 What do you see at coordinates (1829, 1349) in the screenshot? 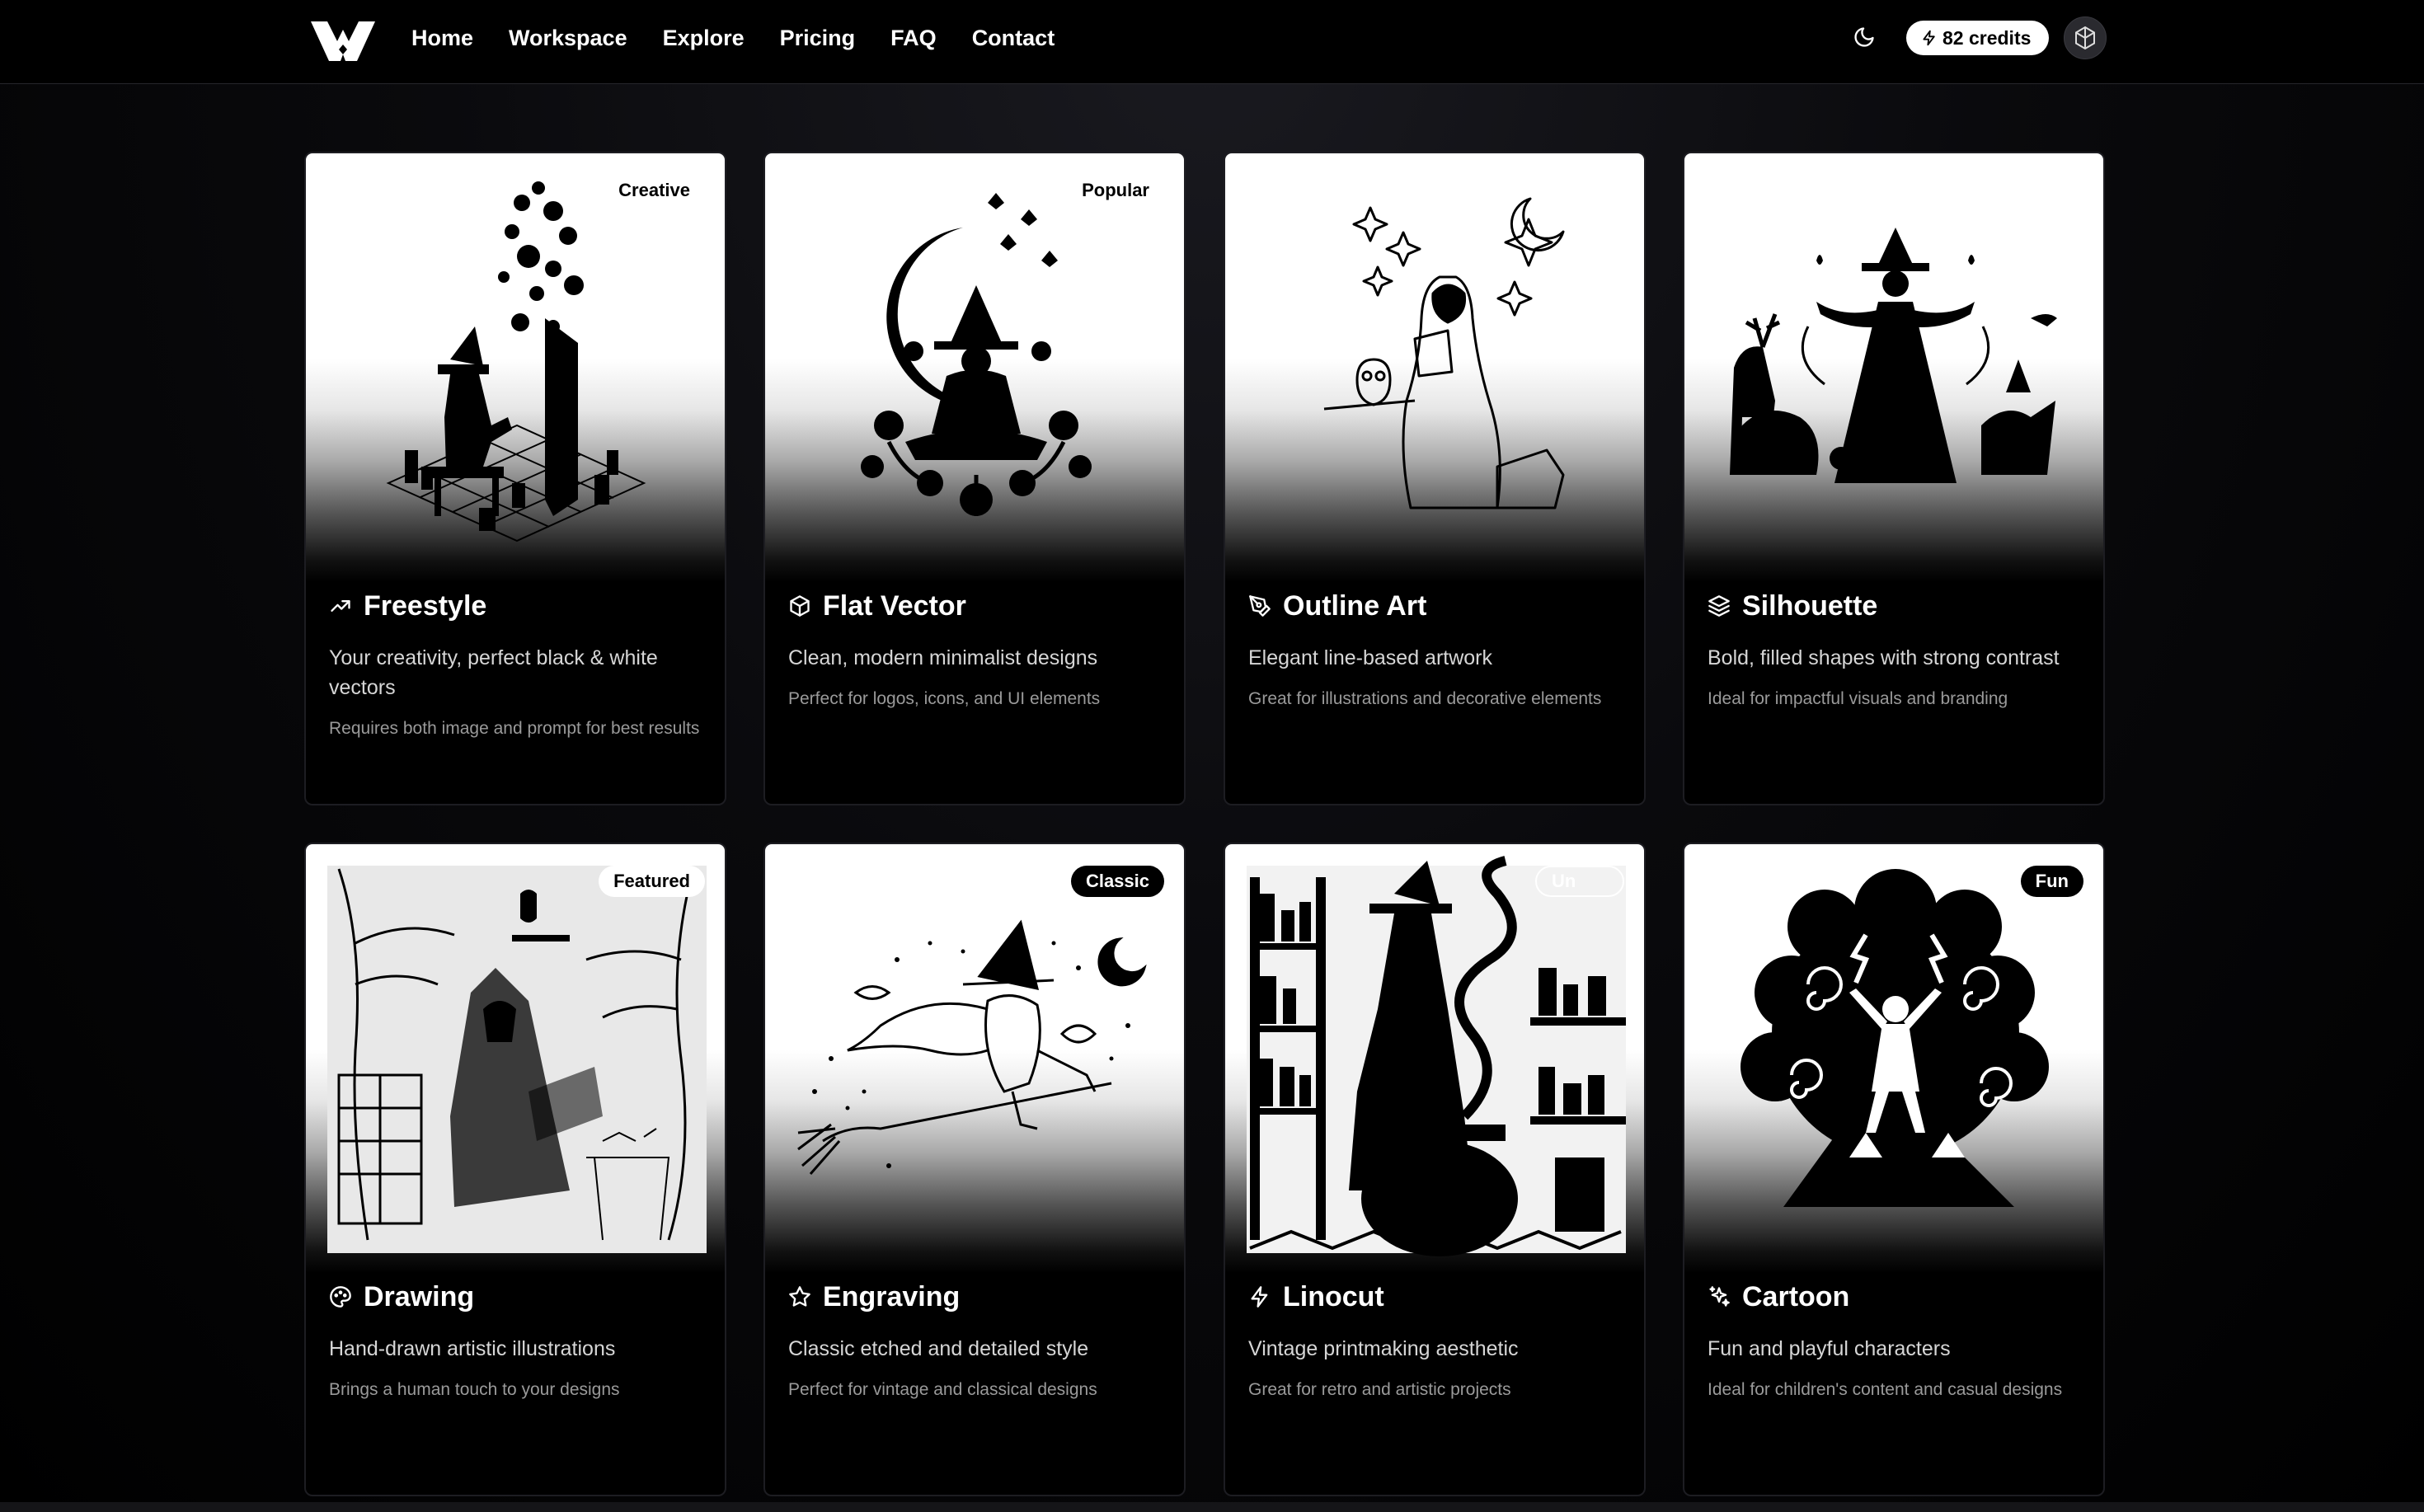
I see `card-description: Fun and playful characters` at bounding box center [1829, 1349].